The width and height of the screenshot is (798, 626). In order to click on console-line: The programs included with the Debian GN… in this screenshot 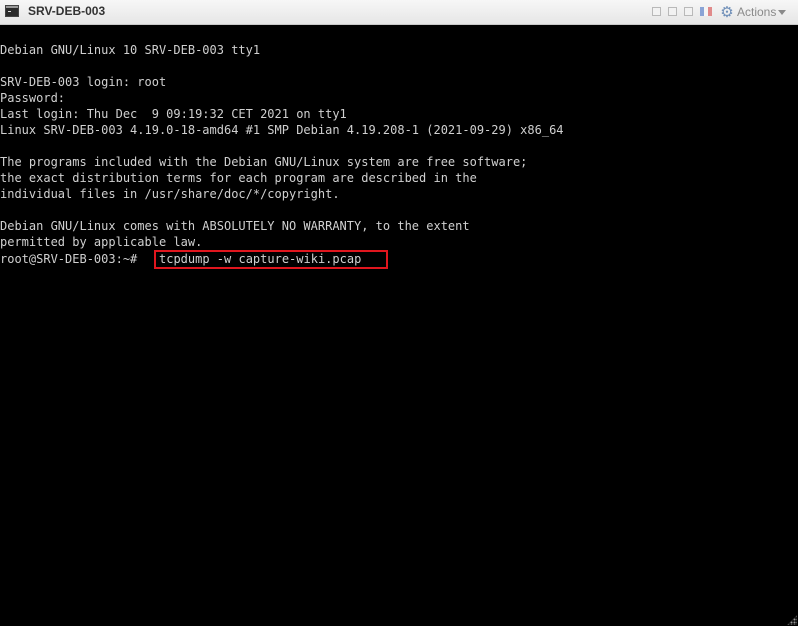, I will do `click(264, 162)`.